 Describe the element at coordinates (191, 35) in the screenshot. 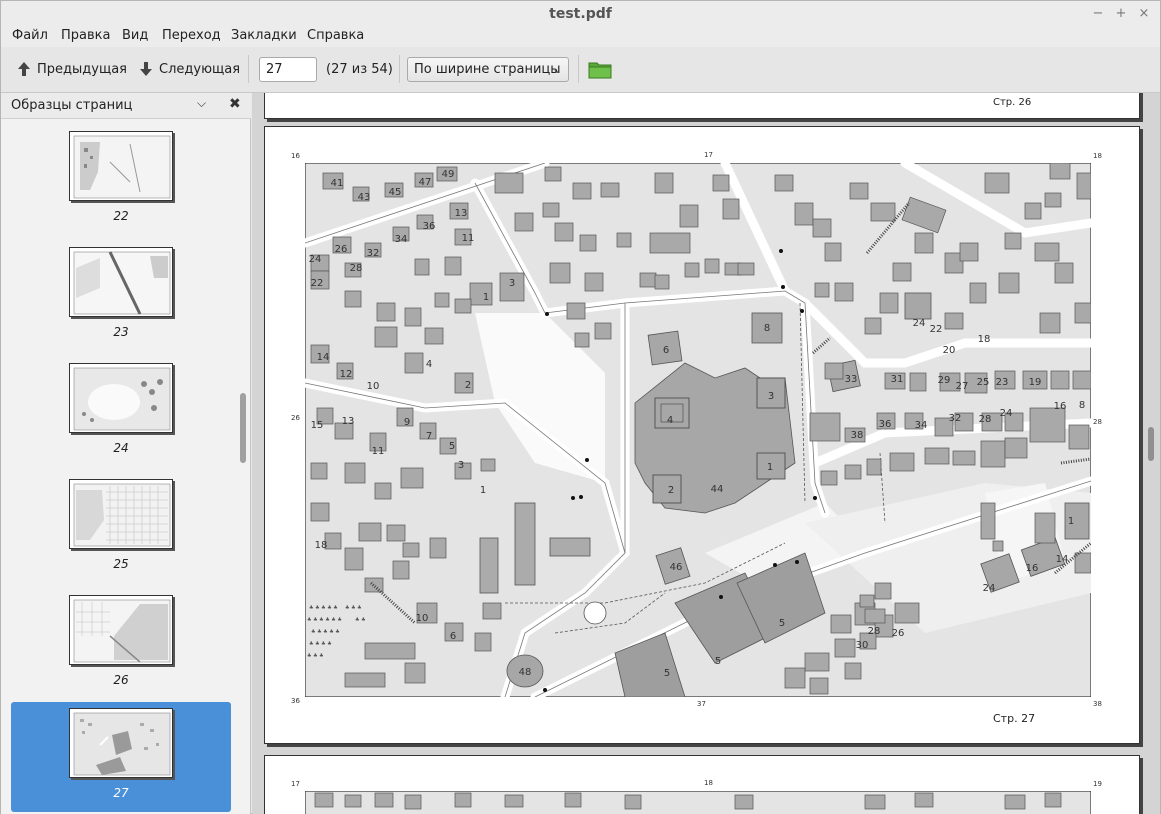

I see `menu-go: Переход` at that location.